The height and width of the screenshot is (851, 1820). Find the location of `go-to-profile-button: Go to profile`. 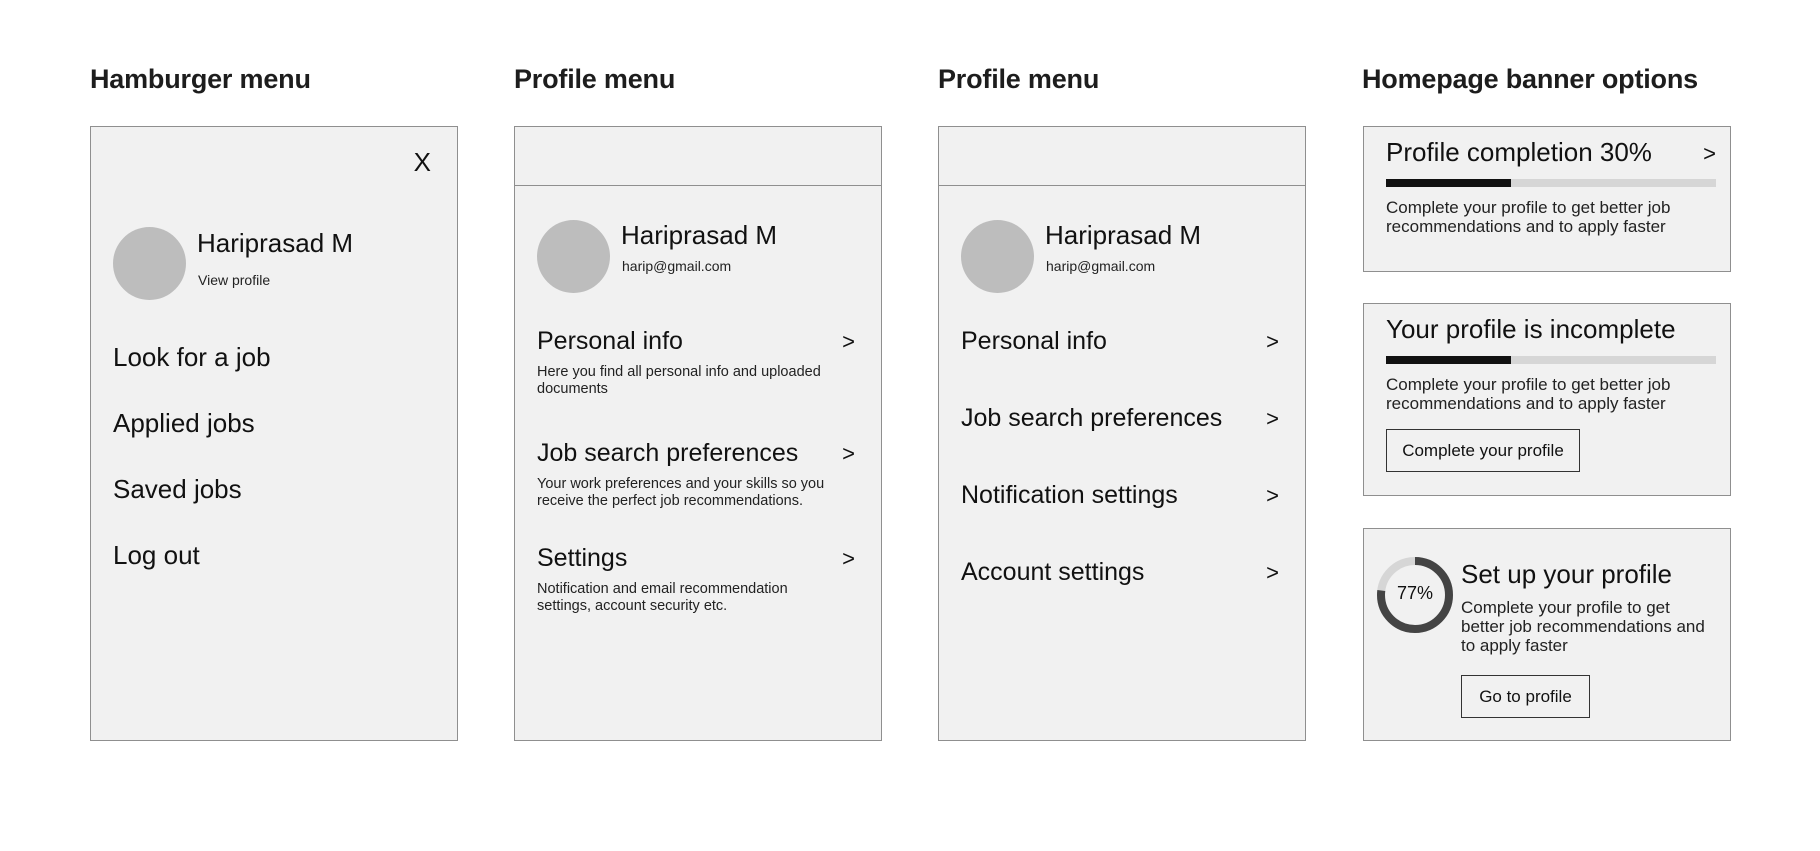

go-to-profile-button: Go to profile is located at coordinates (1525, 696).